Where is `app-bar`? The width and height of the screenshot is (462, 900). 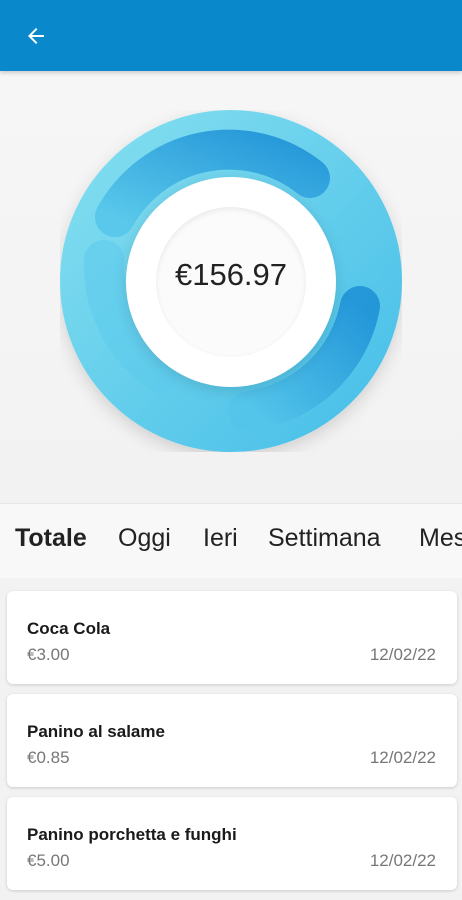 app-bar is located at coordinates (231, 35).